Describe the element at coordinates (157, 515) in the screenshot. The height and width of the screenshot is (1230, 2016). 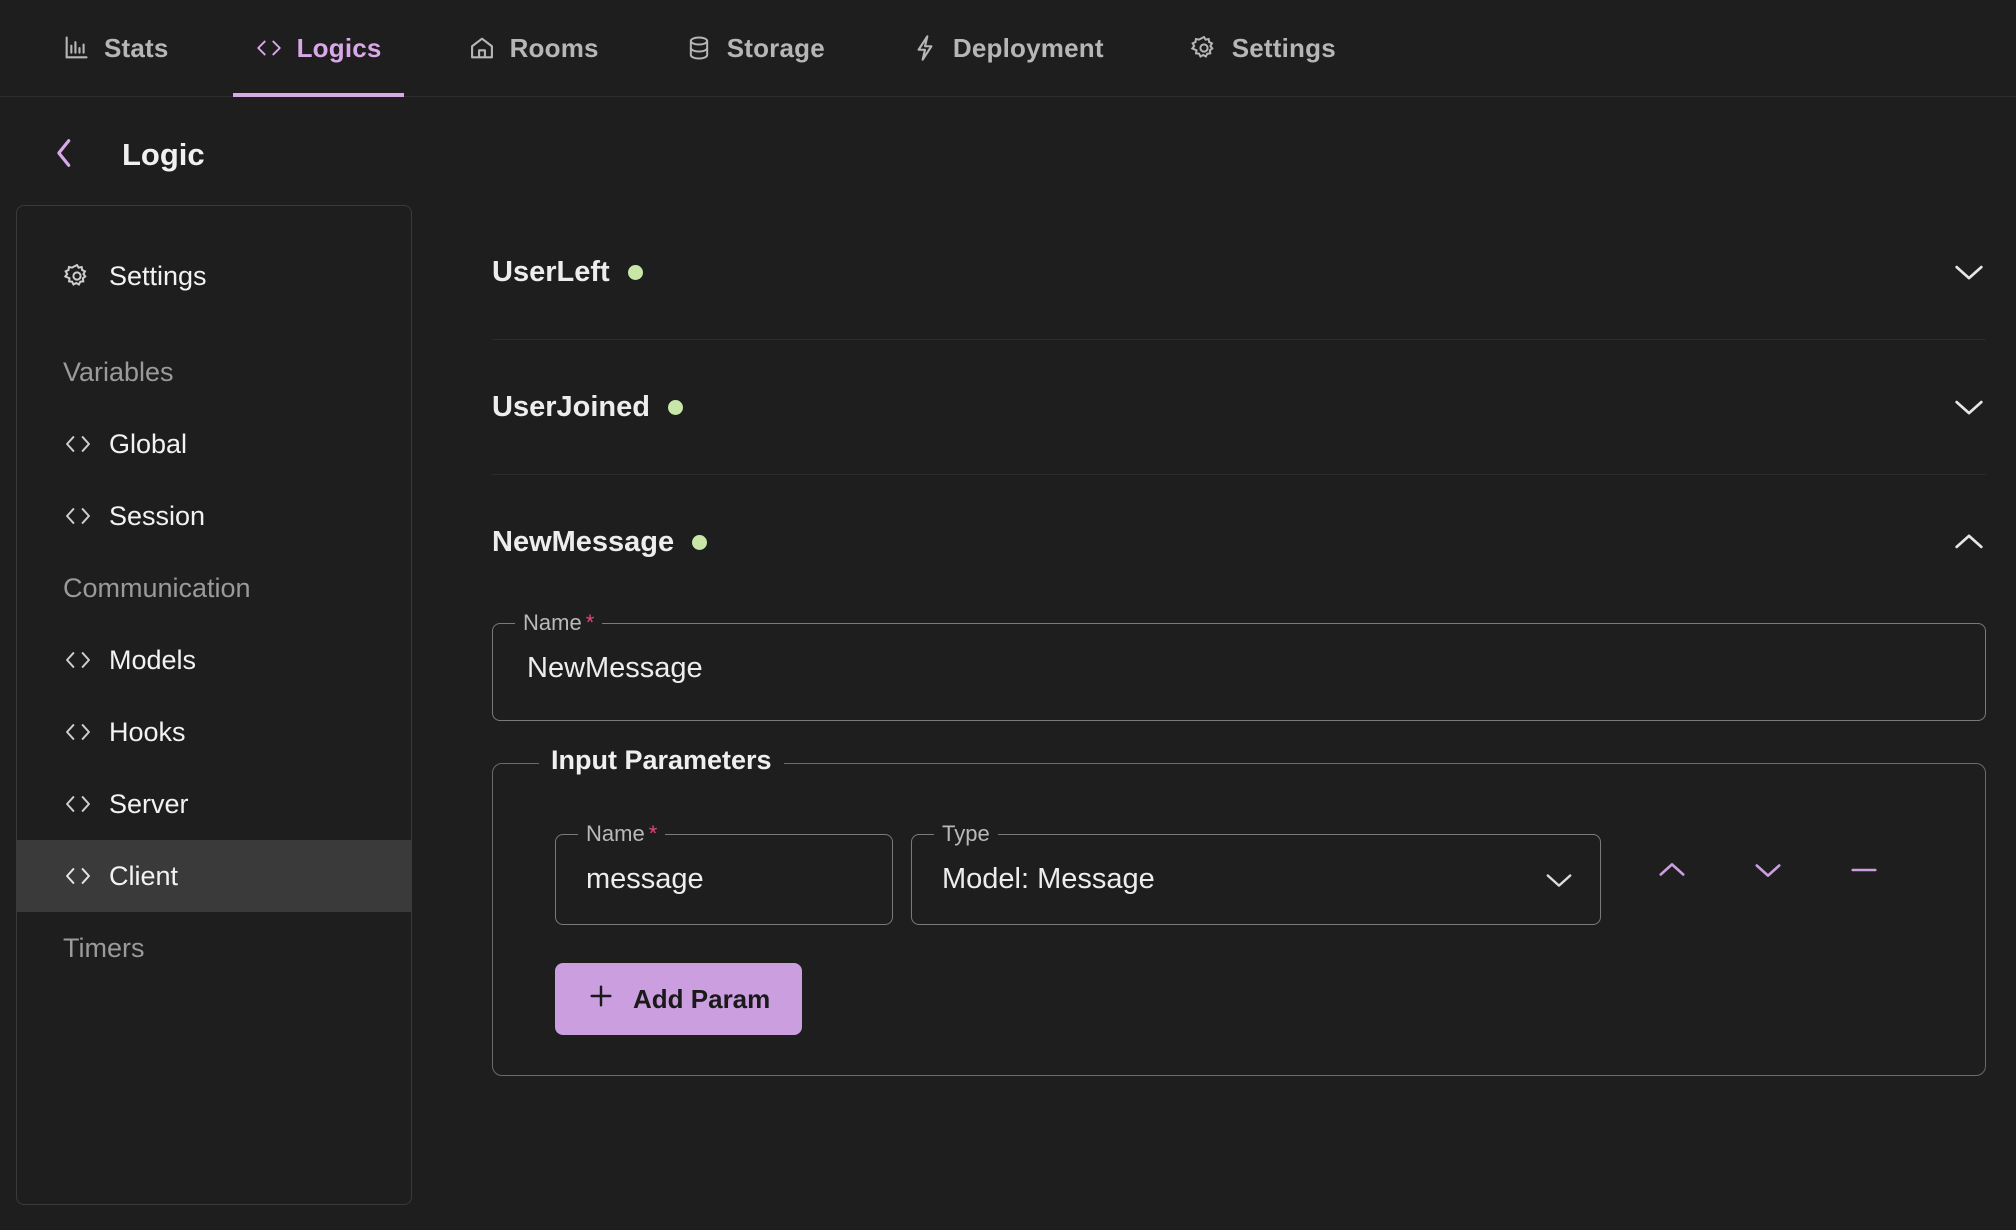
I see `sidebar-item-label: Session` at that location.